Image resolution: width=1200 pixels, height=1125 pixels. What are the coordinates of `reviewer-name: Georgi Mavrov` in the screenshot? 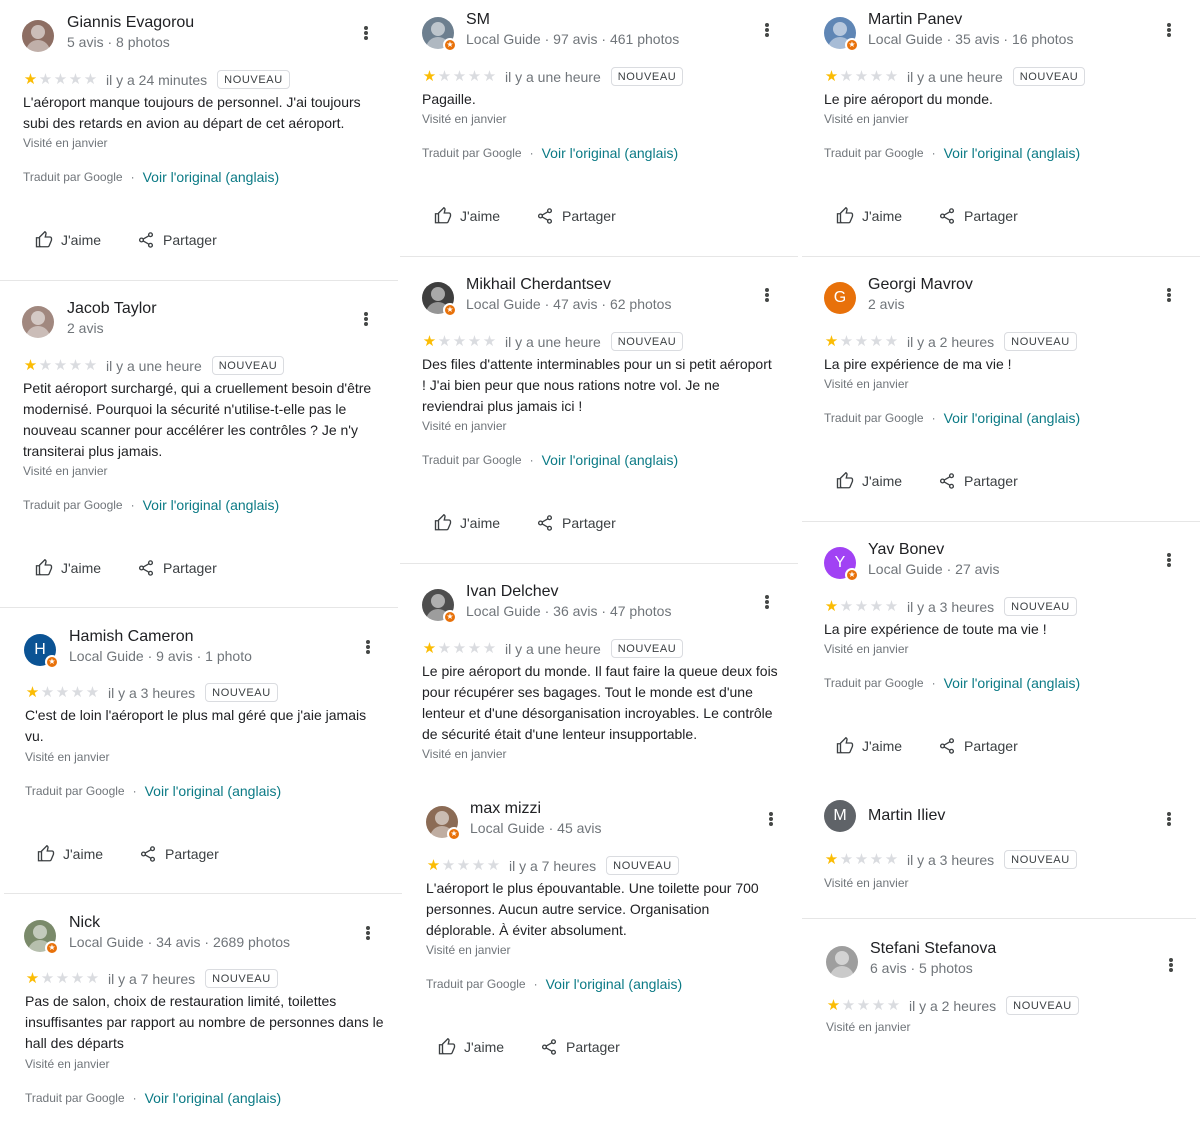 It's located at (920, 285).